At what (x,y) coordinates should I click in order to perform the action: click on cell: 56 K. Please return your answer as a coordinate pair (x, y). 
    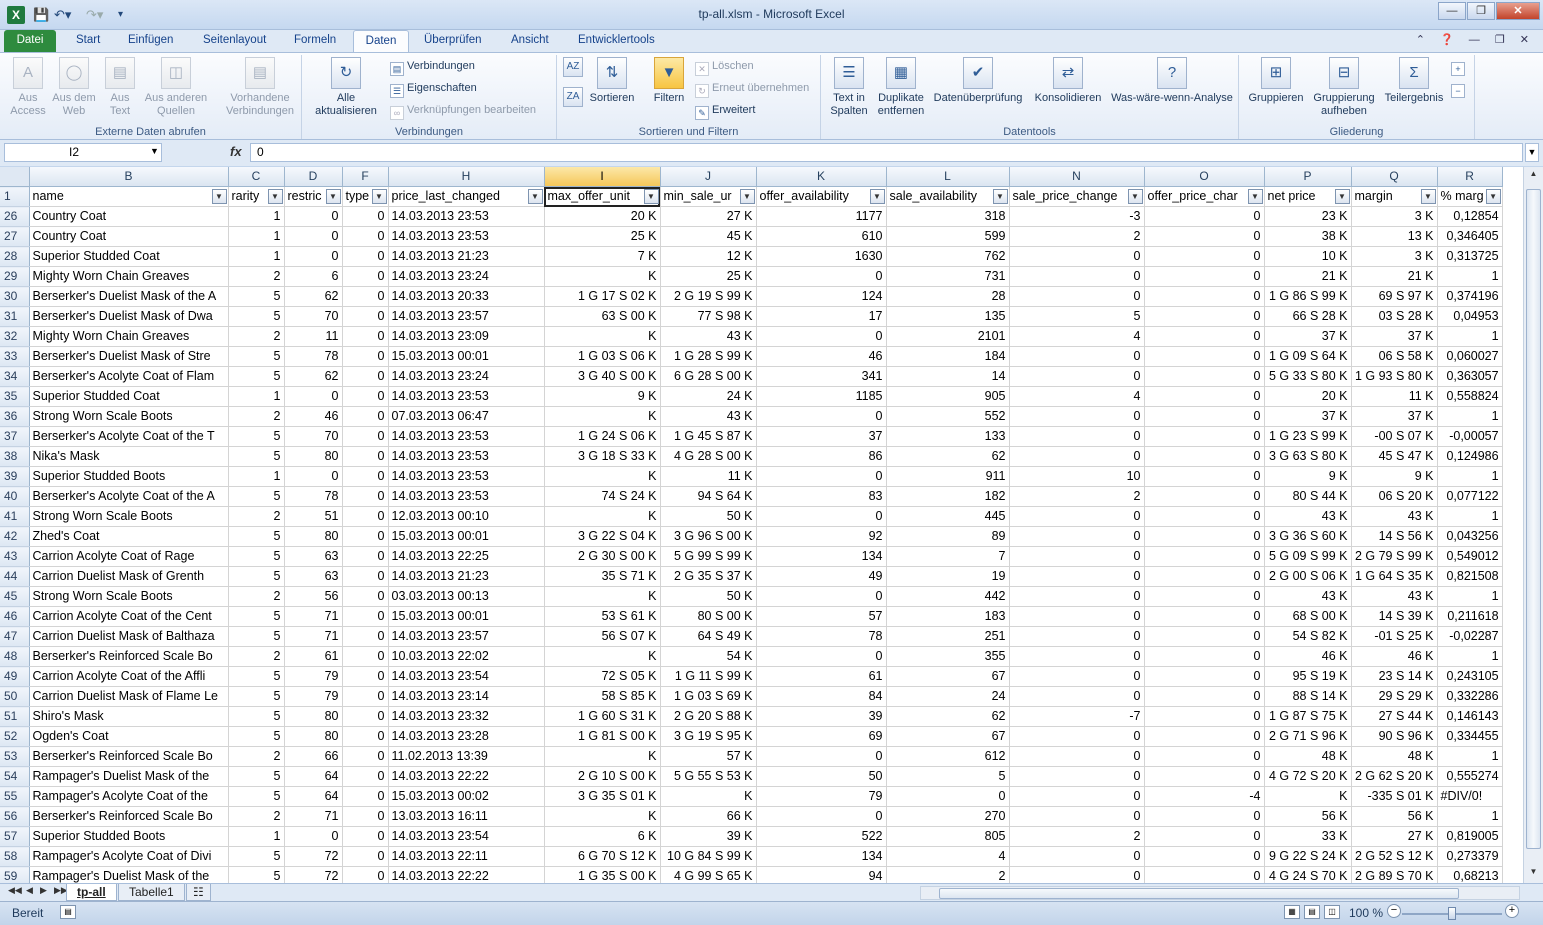
    Looking at the image, I should click on (1308, 816).